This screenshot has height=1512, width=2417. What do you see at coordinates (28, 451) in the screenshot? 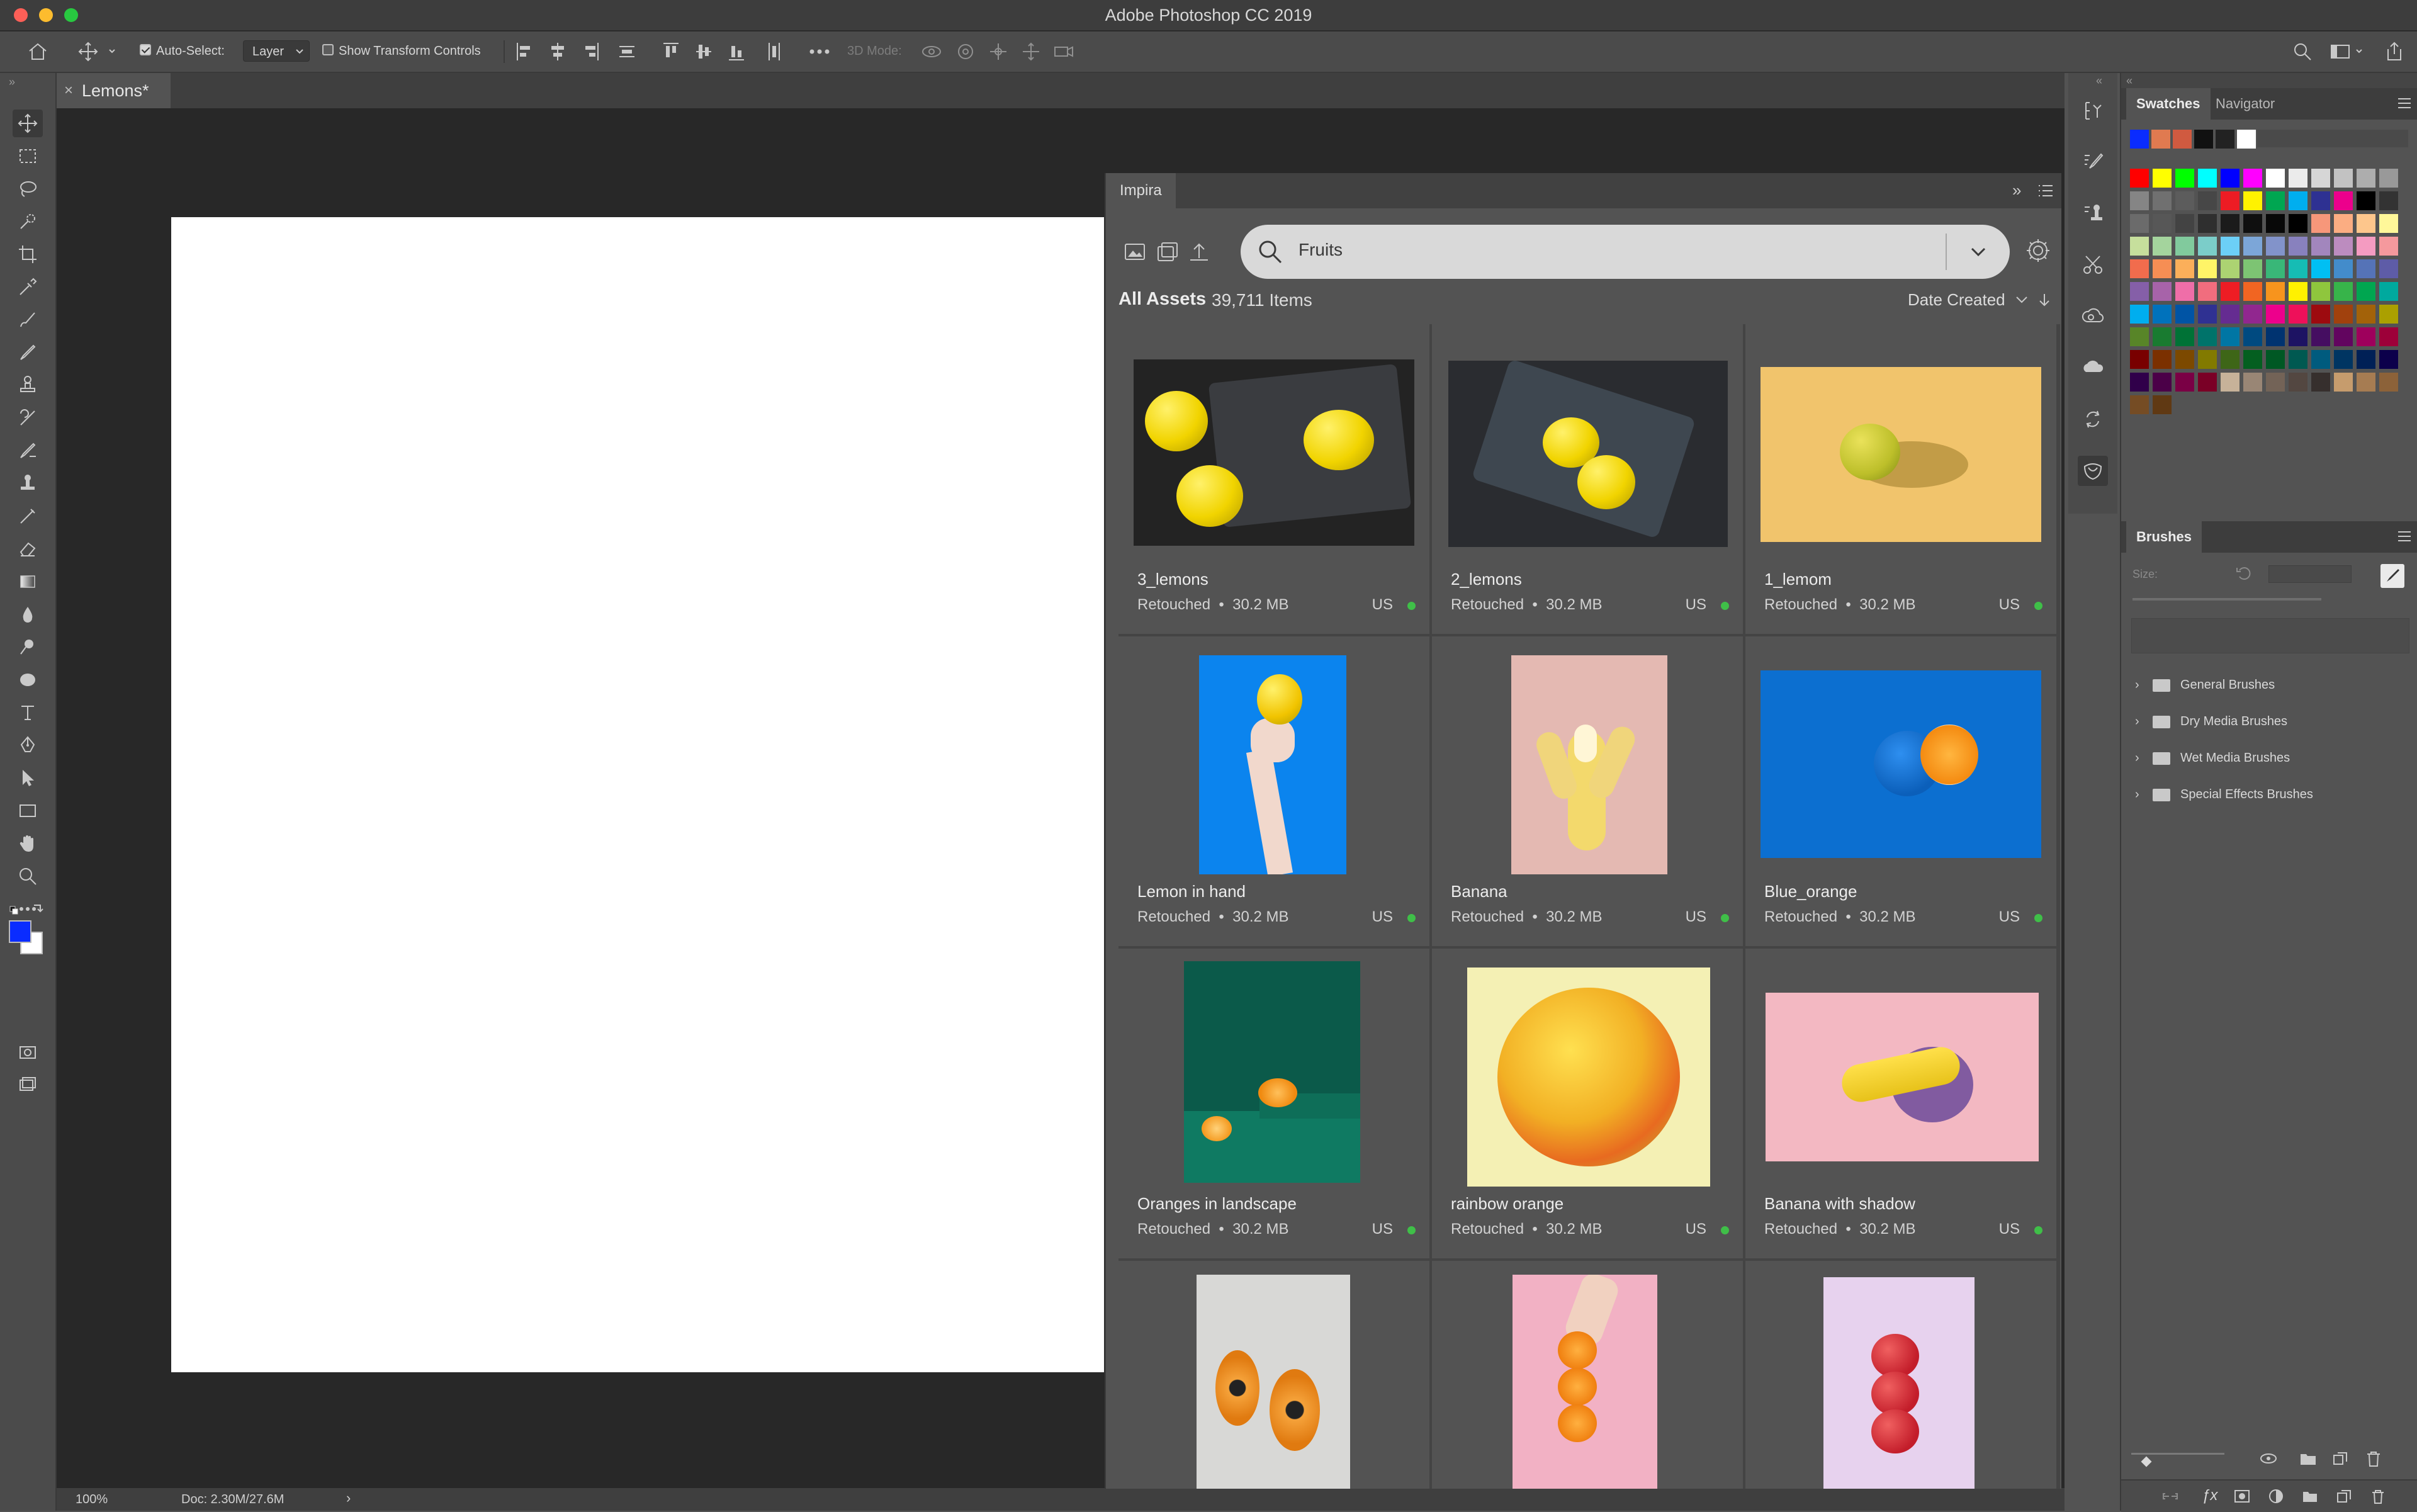
I see `mixer-brush-tool` at bounding box center [28, 451].